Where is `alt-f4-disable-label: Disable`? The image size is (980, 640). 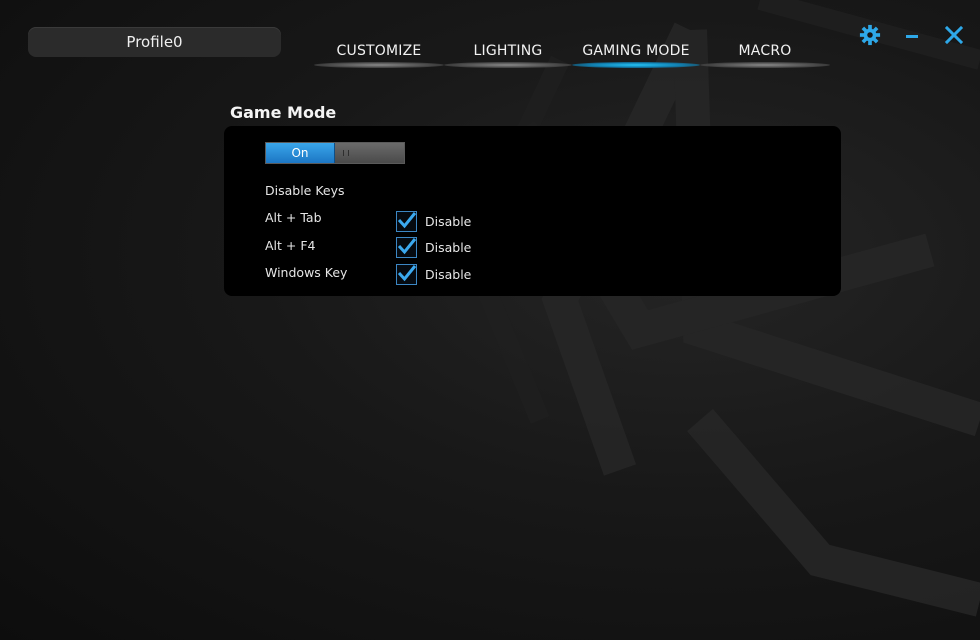 alt-f4-disable-label: Disable is located at coordinates (448, 247).